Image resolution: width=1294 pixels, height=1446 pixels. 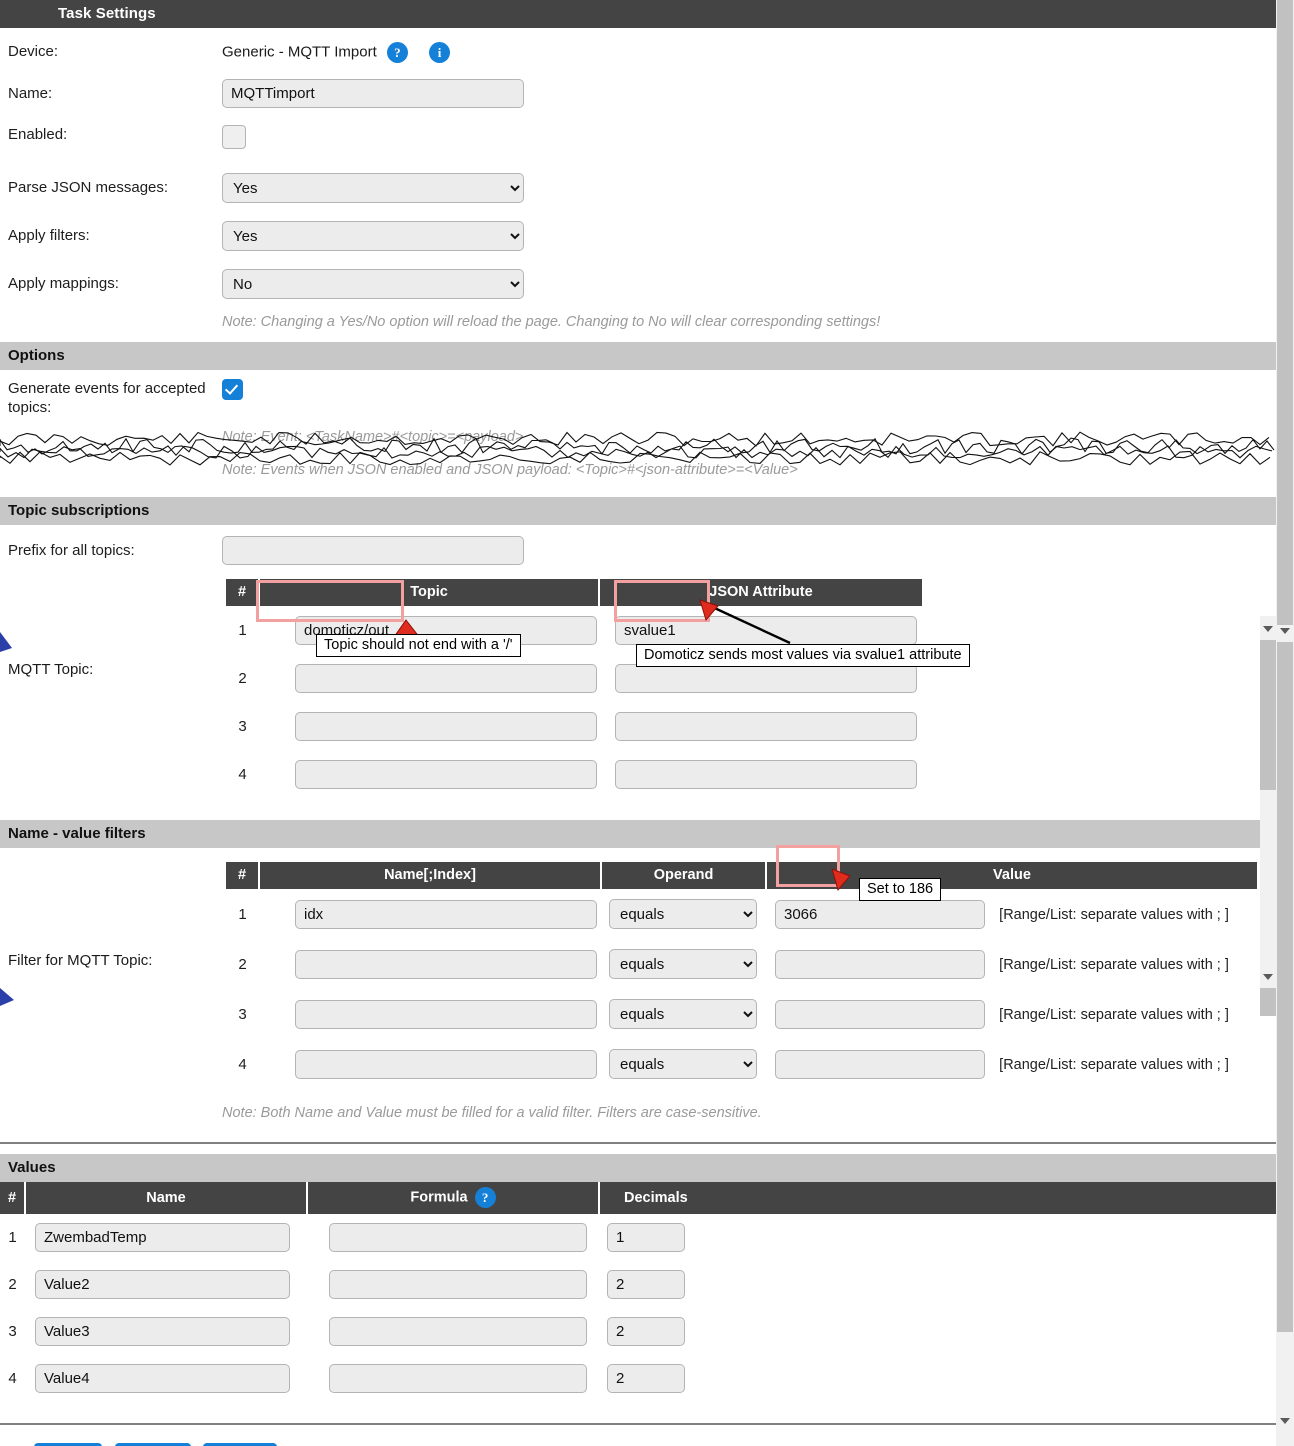 What do you see at coordinates (242, 678) in the screenshot?
I see `topic-row-num-2: 2` at bounding box center [242, 678].